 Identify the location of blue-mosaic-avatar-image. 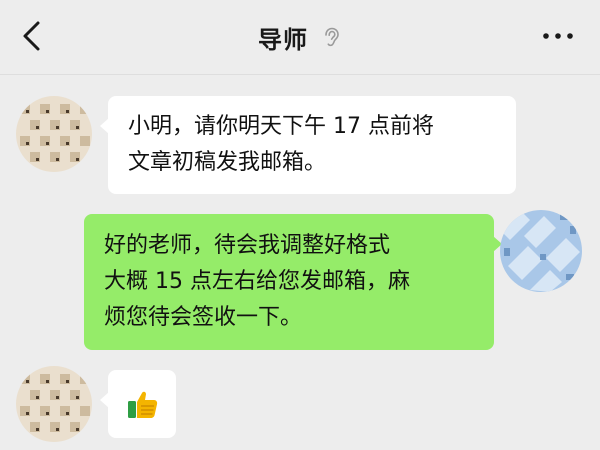
(541, 251).